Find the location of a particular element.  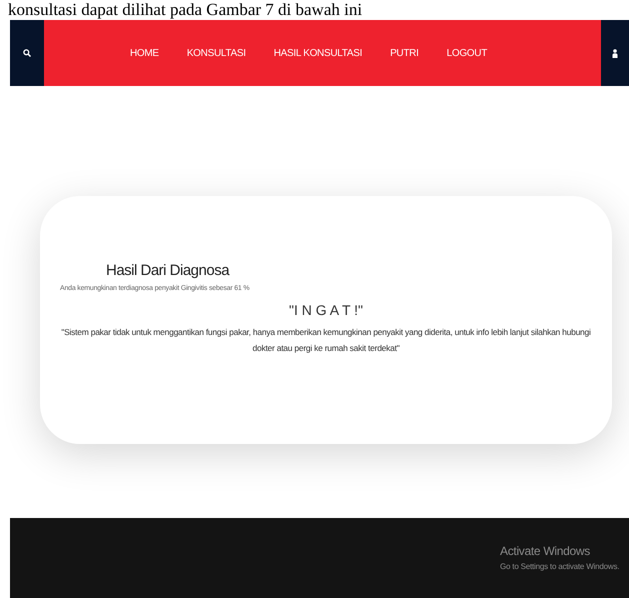

activation-title: Activate Windows is located at coordinates (545, 551).